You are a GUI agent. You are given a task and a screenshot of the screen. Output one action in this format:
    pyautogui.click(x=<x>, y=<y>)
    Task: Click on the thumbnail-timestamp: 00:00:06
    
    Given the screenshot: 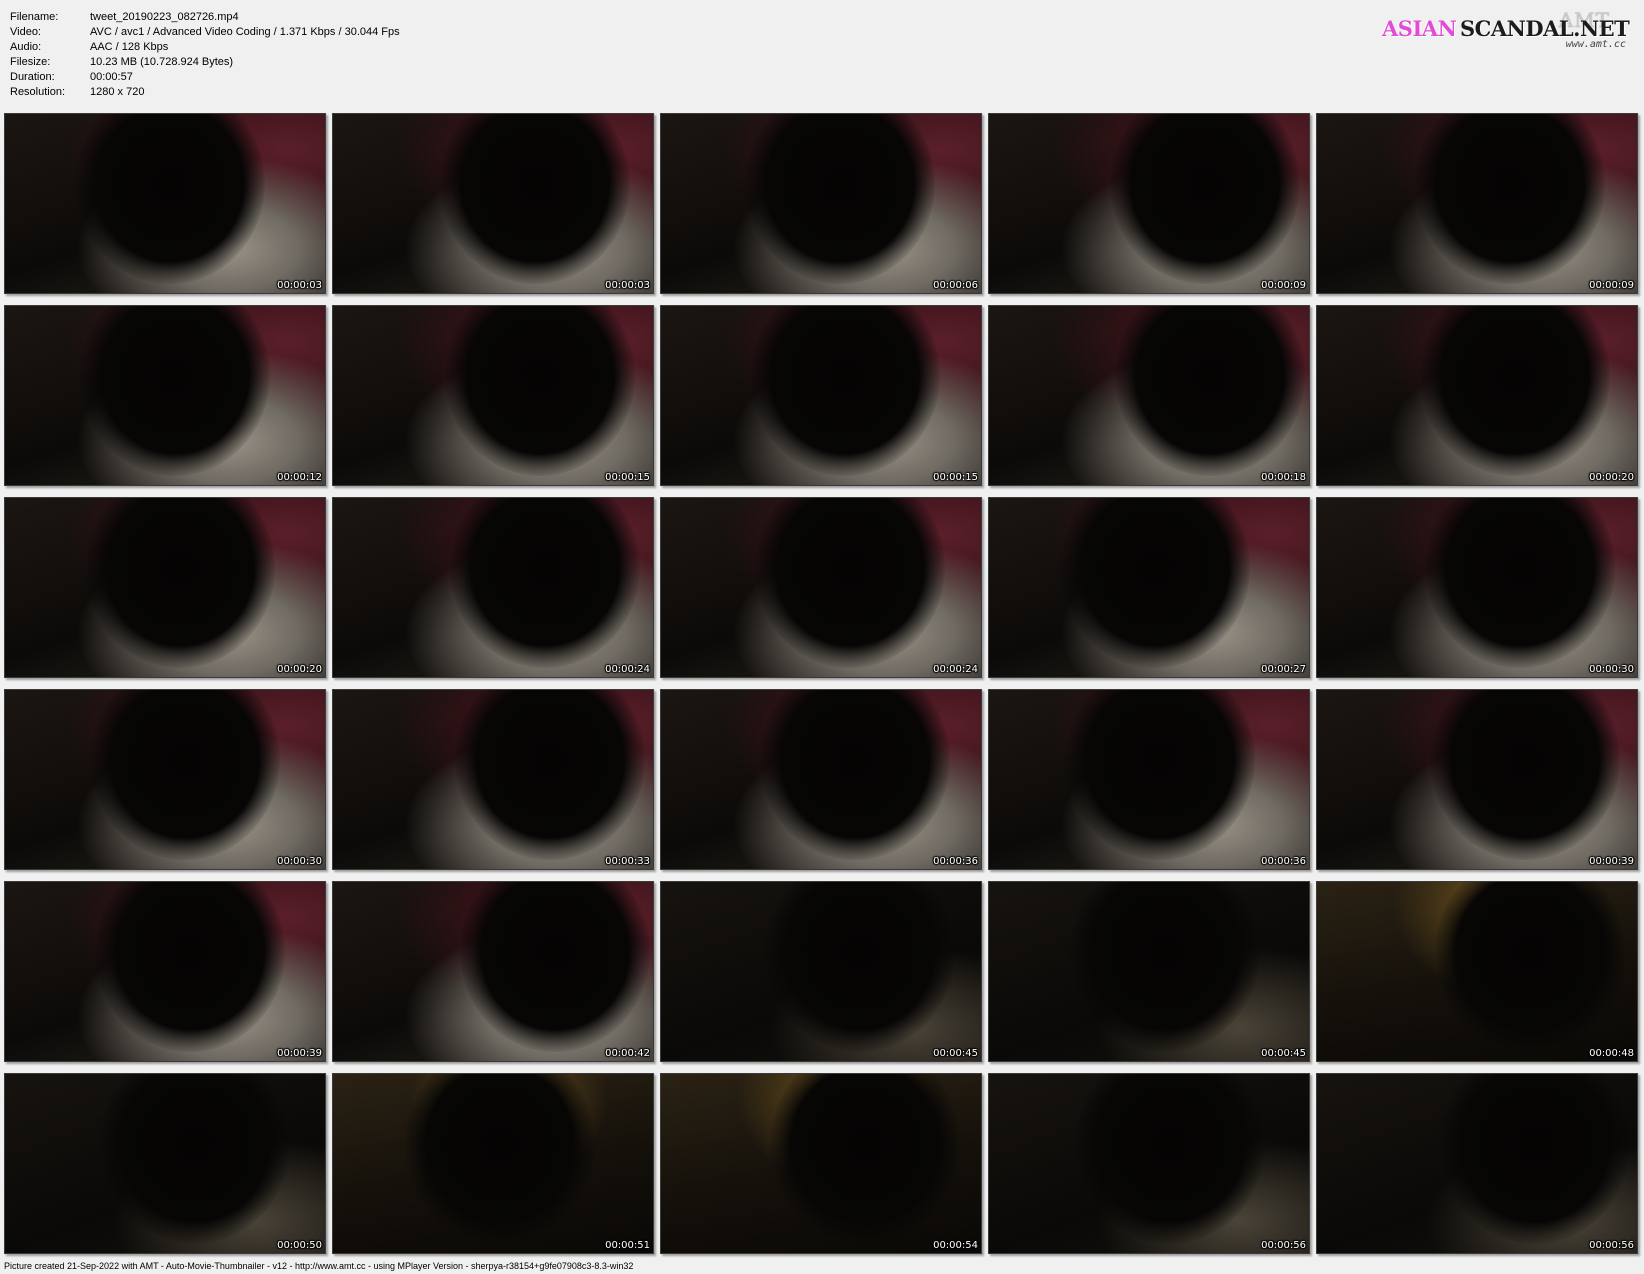 What is the action you would take?
    pyautogui.click(x=955, y=285)
    